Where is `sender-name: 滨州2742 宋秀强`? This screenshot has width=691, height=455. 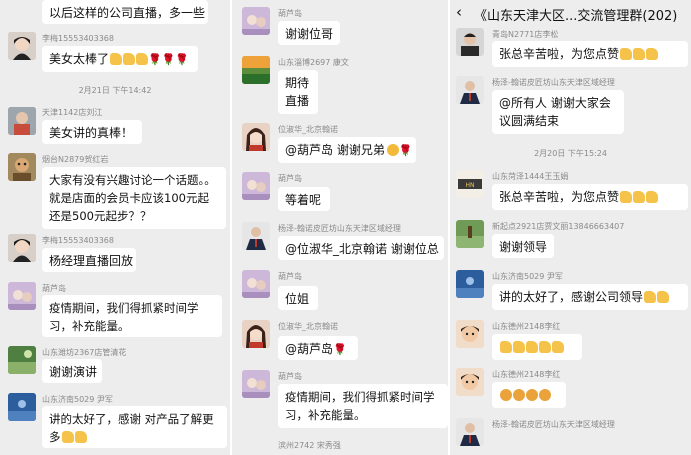 sender-name: 滨州2742 宋秀强 is located at coordinates (309, 445).